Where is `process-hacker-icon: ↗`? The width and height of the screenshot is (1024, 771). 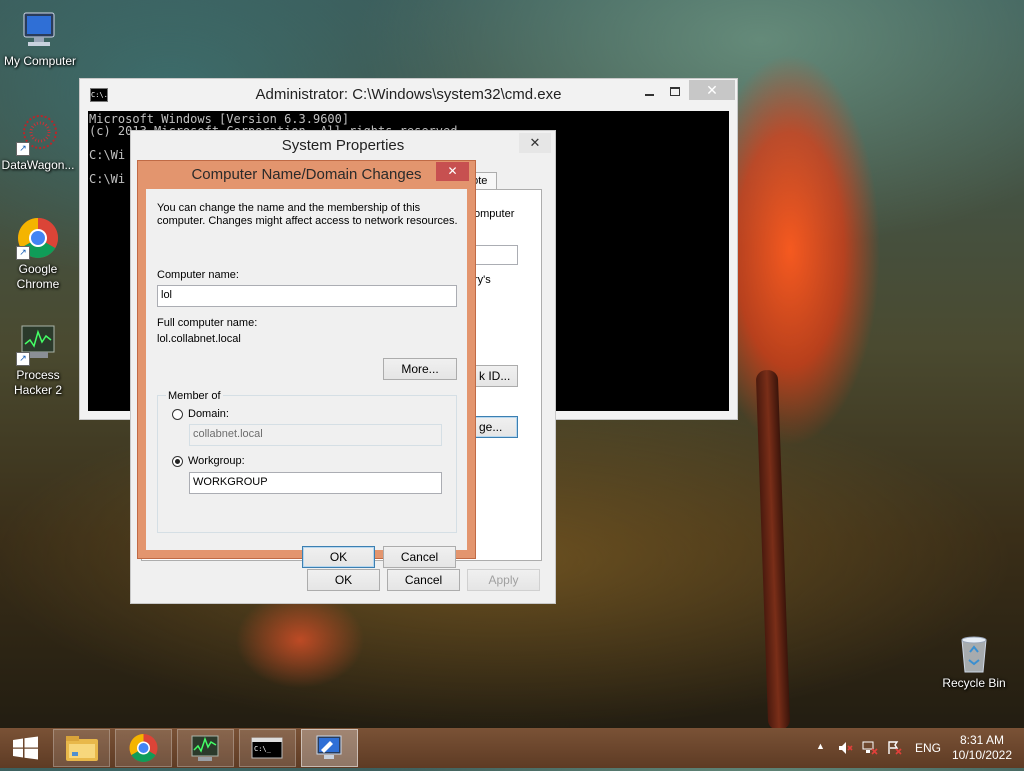
process-hacker-icon: ↗ is located at coordinates (38, 344).